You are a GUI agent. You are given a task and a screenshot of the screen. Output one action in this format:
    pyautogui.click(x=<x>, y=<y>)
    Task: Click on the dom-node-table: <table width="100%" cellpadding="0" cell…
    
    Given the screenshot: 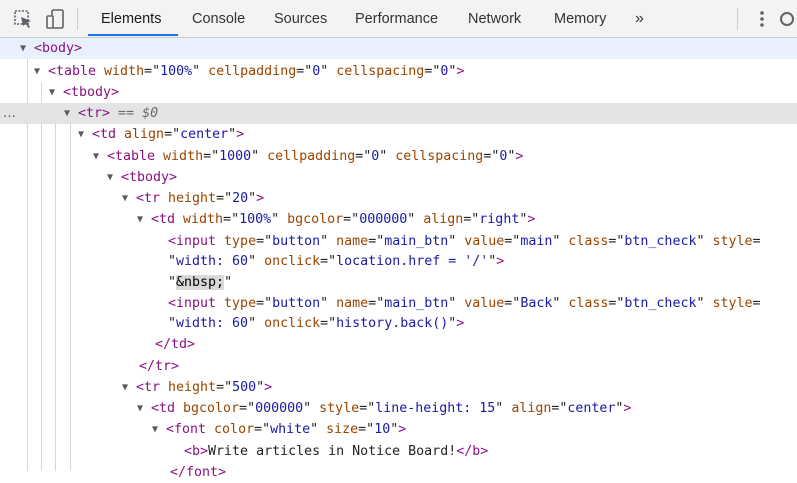 What is the action you would take?
    pyautogui.click(x=256, y=71)
    